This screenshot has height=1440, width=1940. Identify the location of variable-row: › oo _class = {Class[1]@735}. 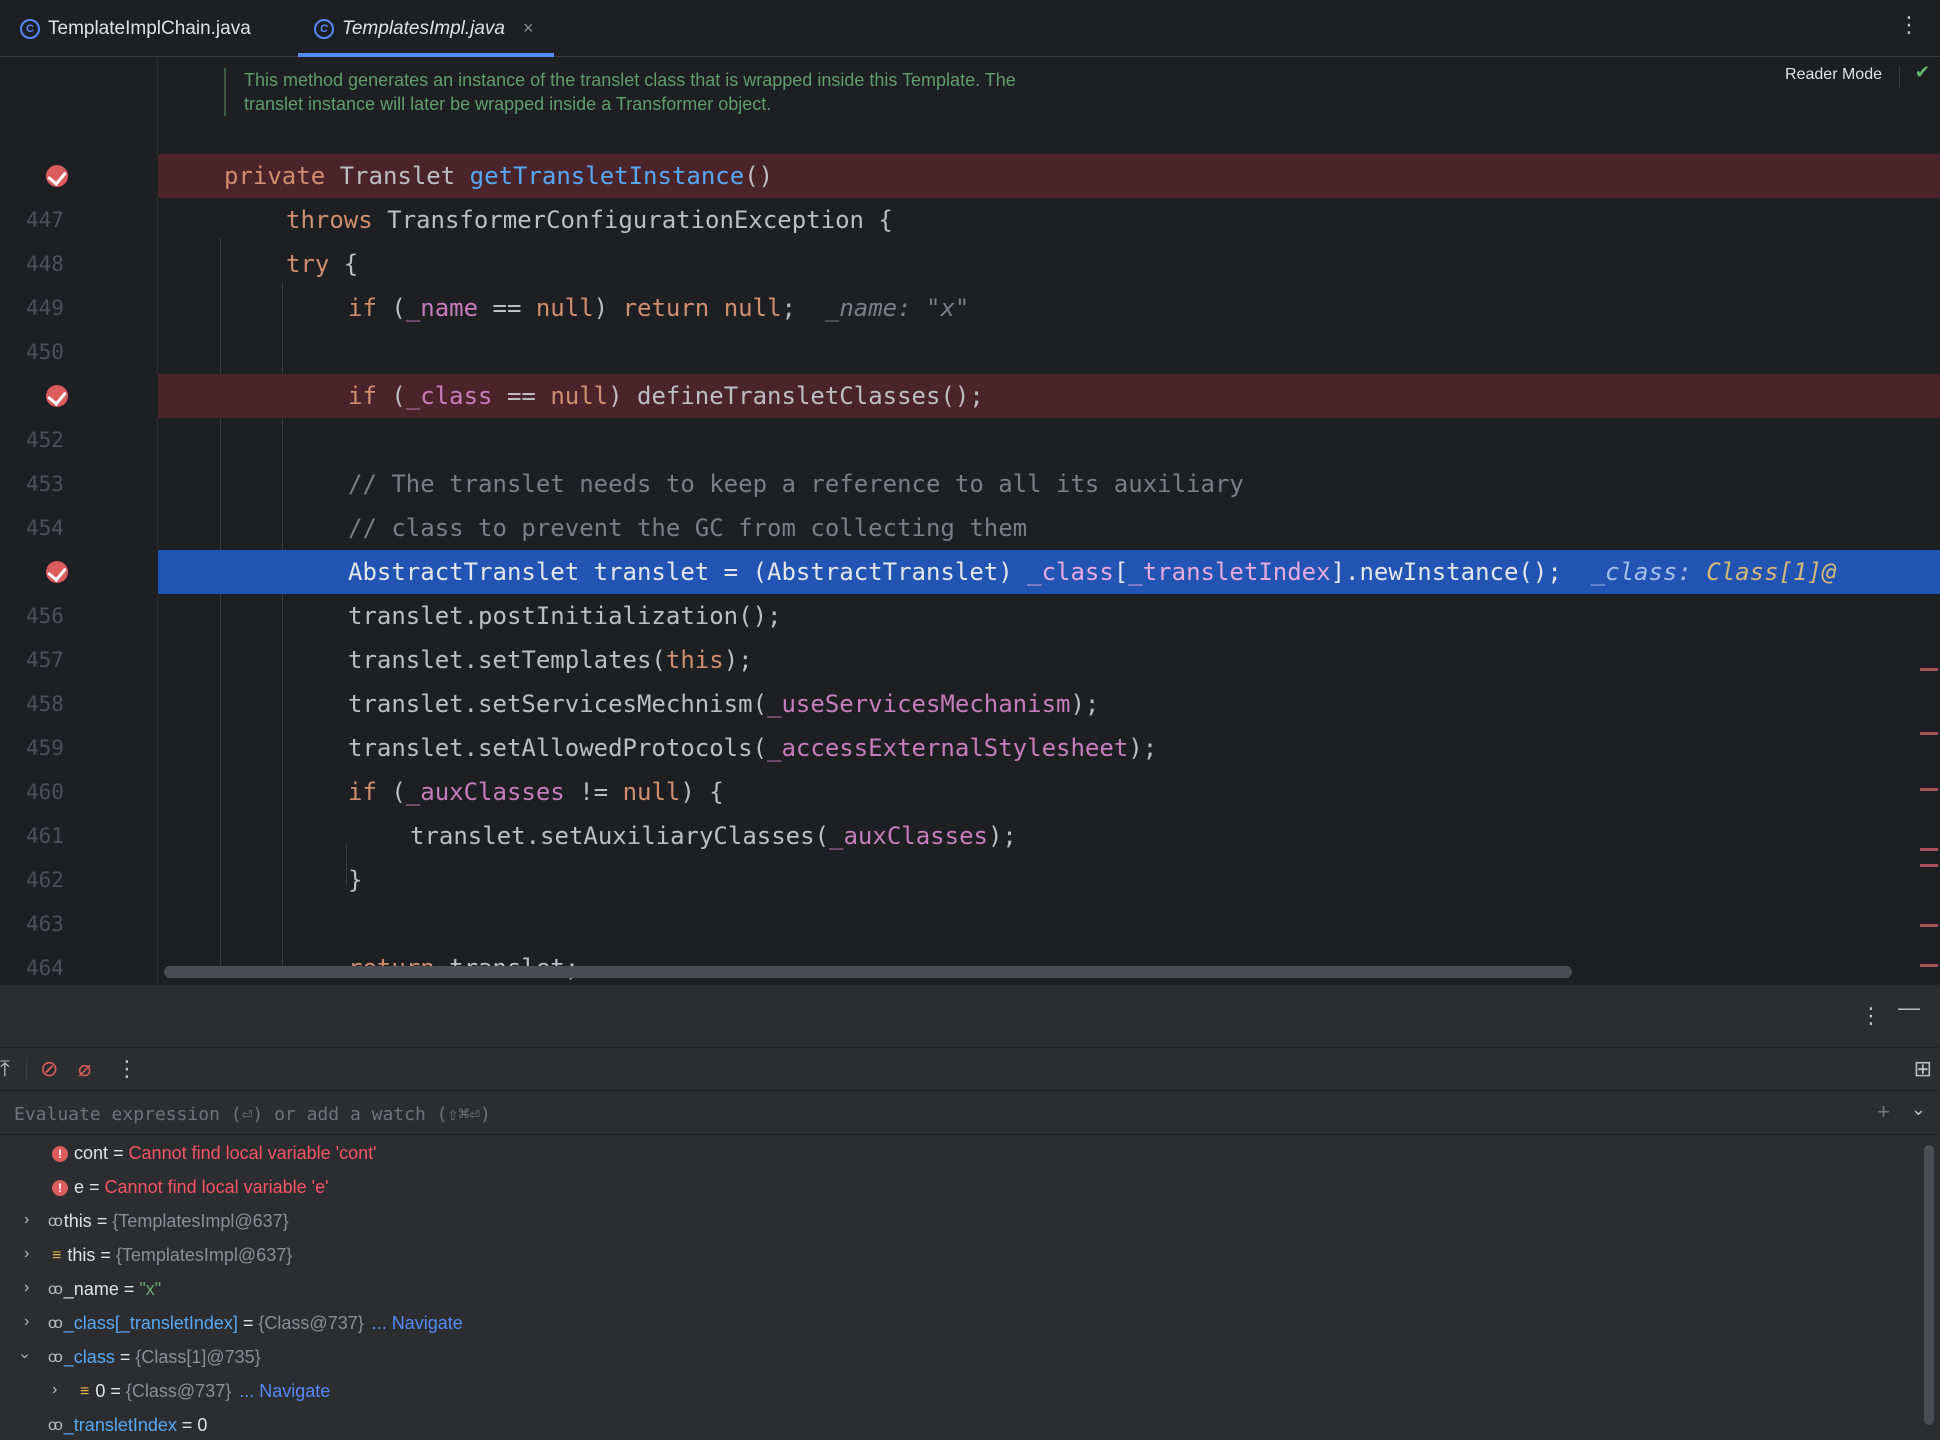
(960, 1358).